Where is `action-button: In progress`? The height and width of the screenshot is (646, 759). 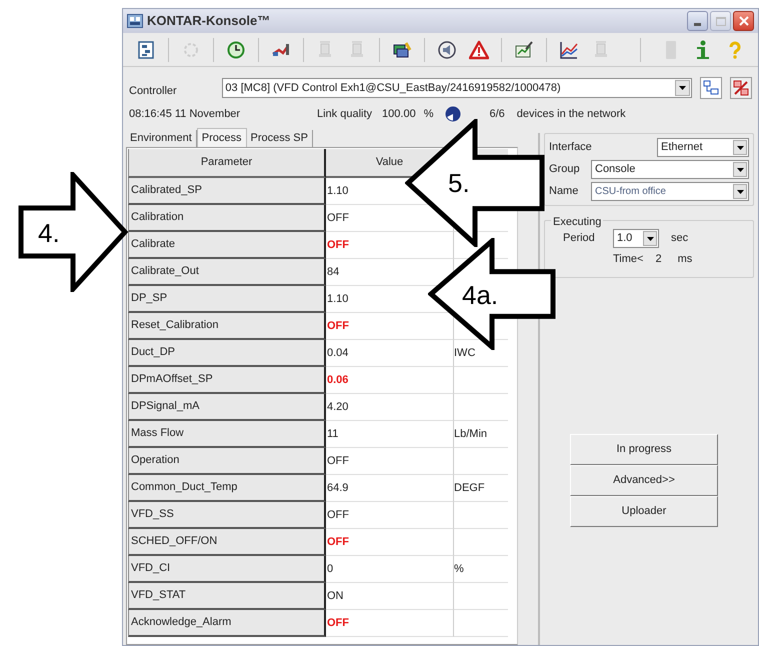
action-button: In progress is located at coordinates (644, 449).